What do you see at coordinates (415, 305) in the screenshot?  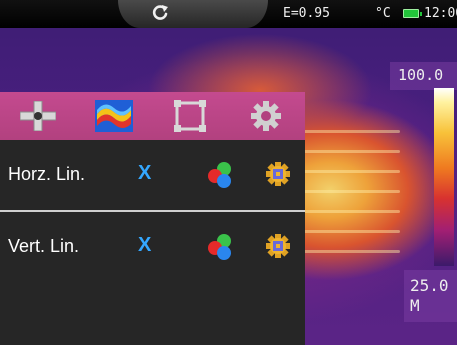 I see `scale-mode: M` at bounding box center [415, 305].